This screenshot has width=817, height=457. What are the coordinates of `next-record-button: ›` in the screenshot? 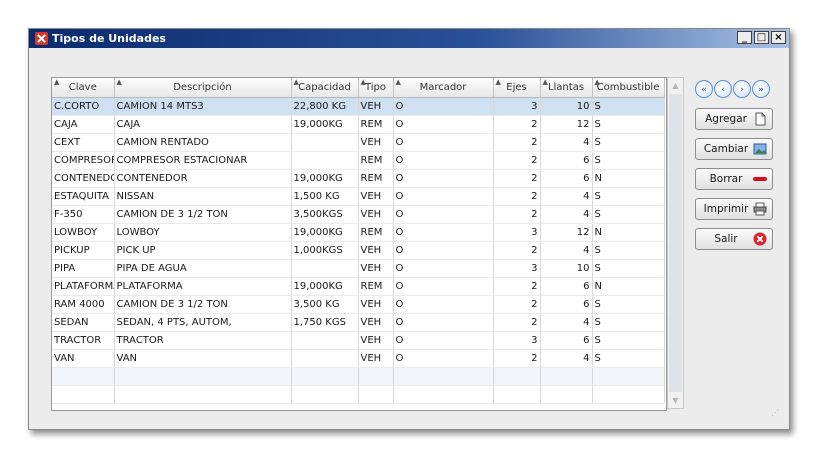 It's located at (742, 89).